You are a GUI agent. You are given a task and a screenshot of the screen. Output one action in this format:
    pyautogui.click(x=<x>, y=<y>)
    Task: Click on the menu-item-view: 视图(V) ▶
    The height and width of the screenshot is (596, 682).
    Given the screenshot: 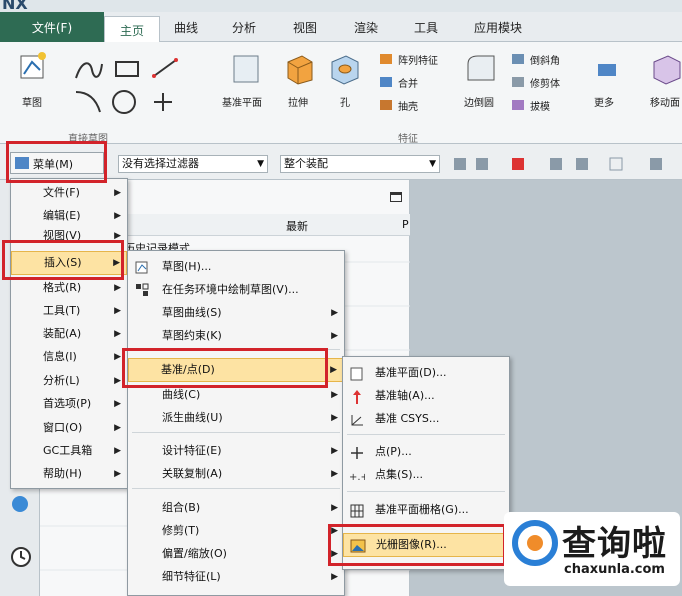 What is the action you would take?
    pyautogui.click(x=69, y=236)
    